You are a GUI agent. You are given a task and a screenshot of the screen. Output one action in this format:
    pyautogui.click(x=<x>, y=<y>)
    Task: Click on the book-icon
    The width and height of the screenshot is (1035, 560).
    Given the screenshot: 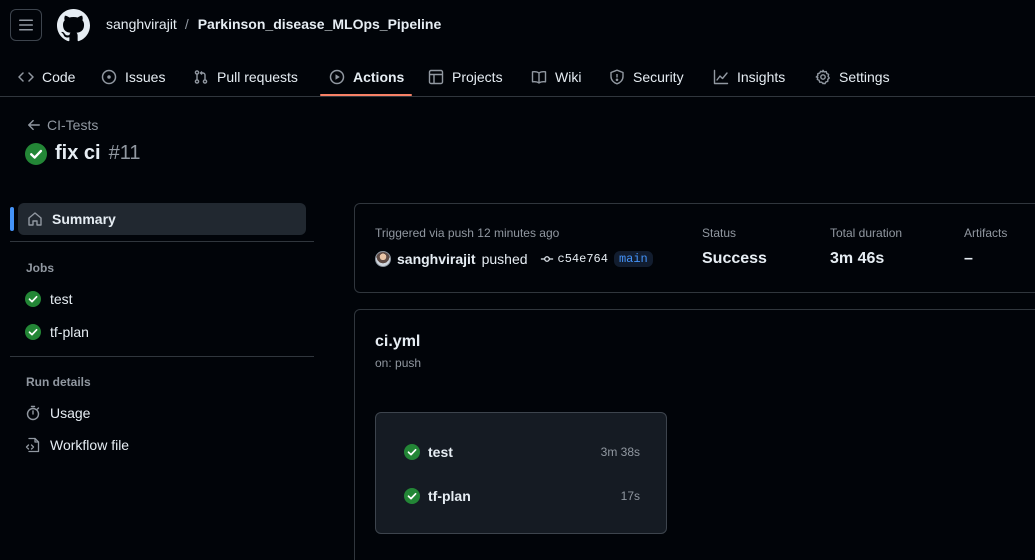 What is the action you would take?
    pyautogui.click(x=539, y=77)
    